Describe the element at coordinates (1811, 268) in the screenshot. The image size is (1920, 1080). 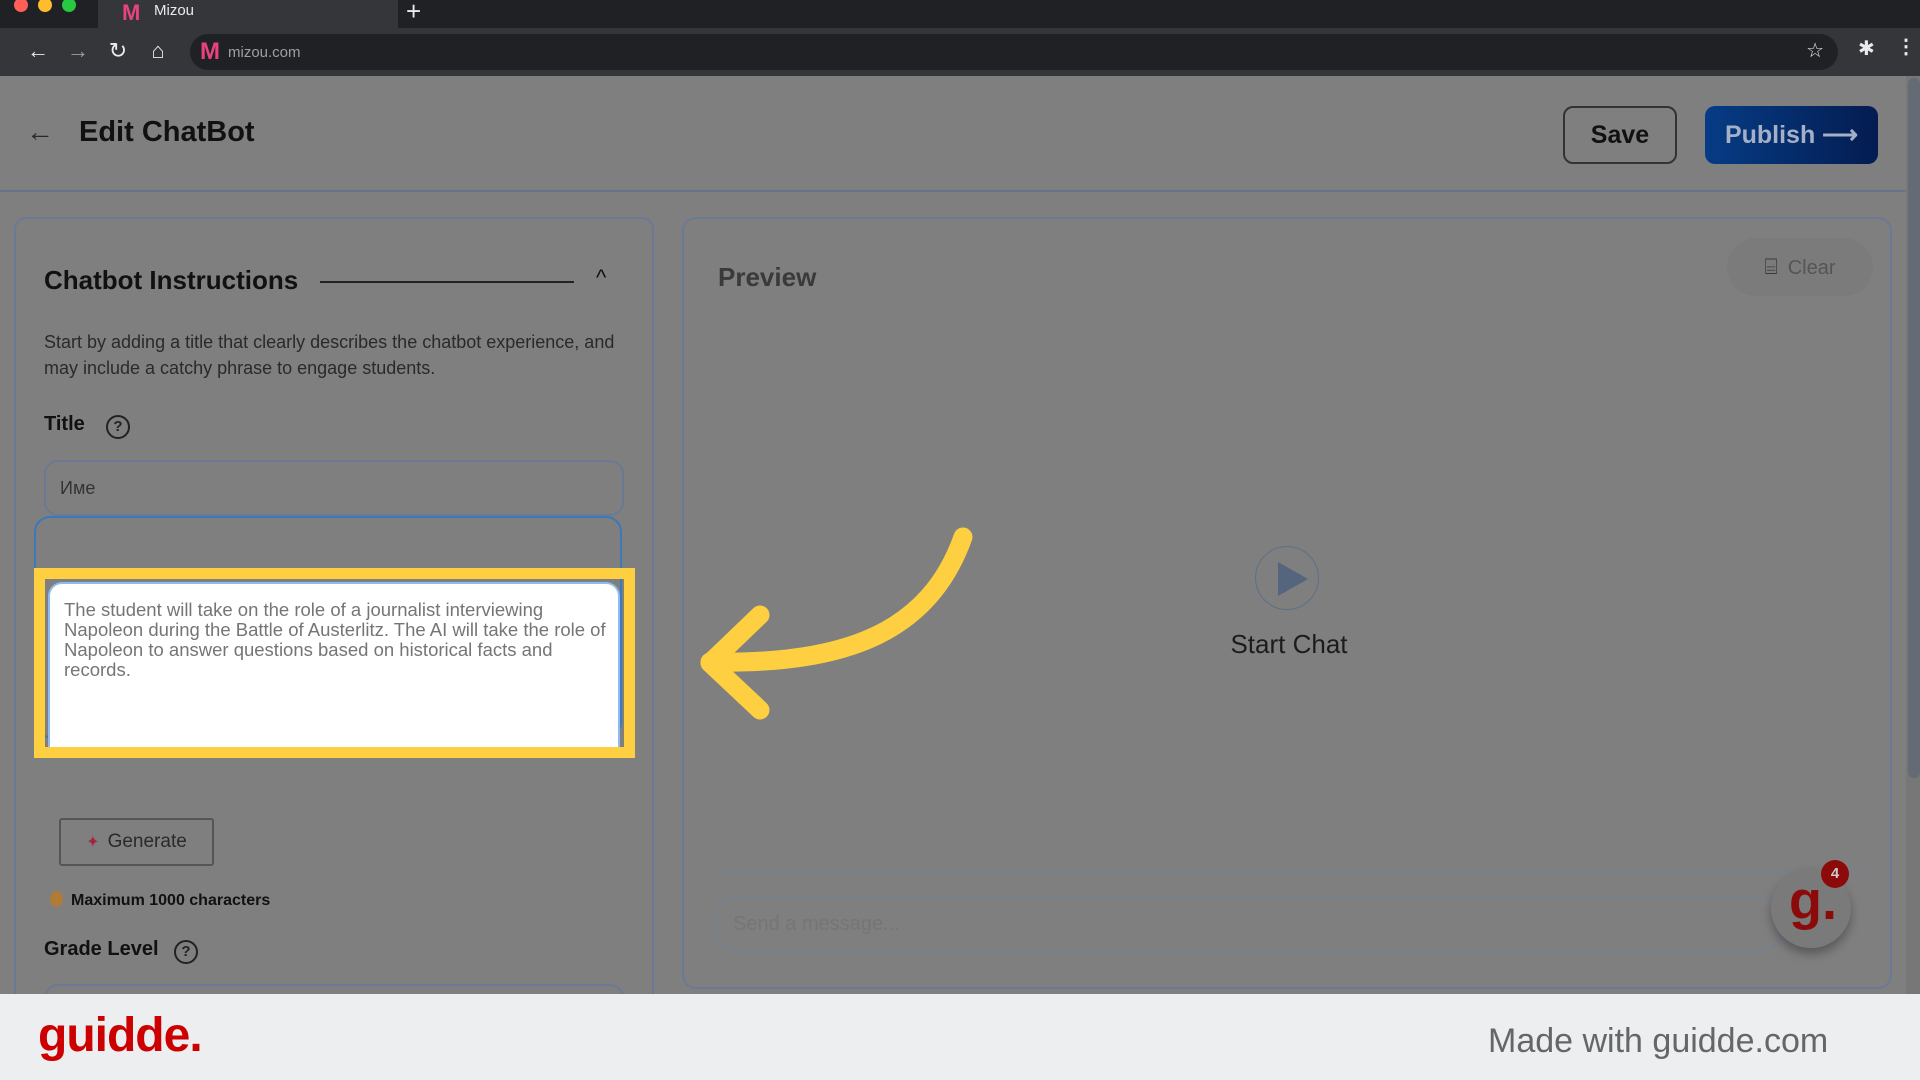
I see `clear-label: Clear` at that location.